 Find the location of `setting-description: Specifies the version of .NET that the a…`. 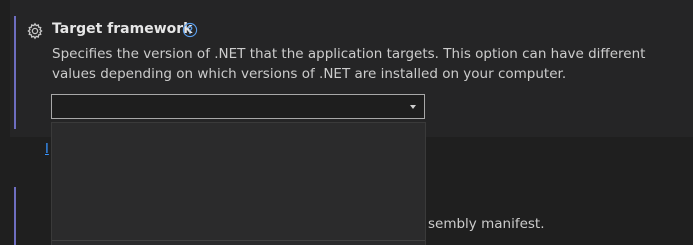

setting-description: Specifies the version of .NET that the a… is located at coordinates (349, 64).